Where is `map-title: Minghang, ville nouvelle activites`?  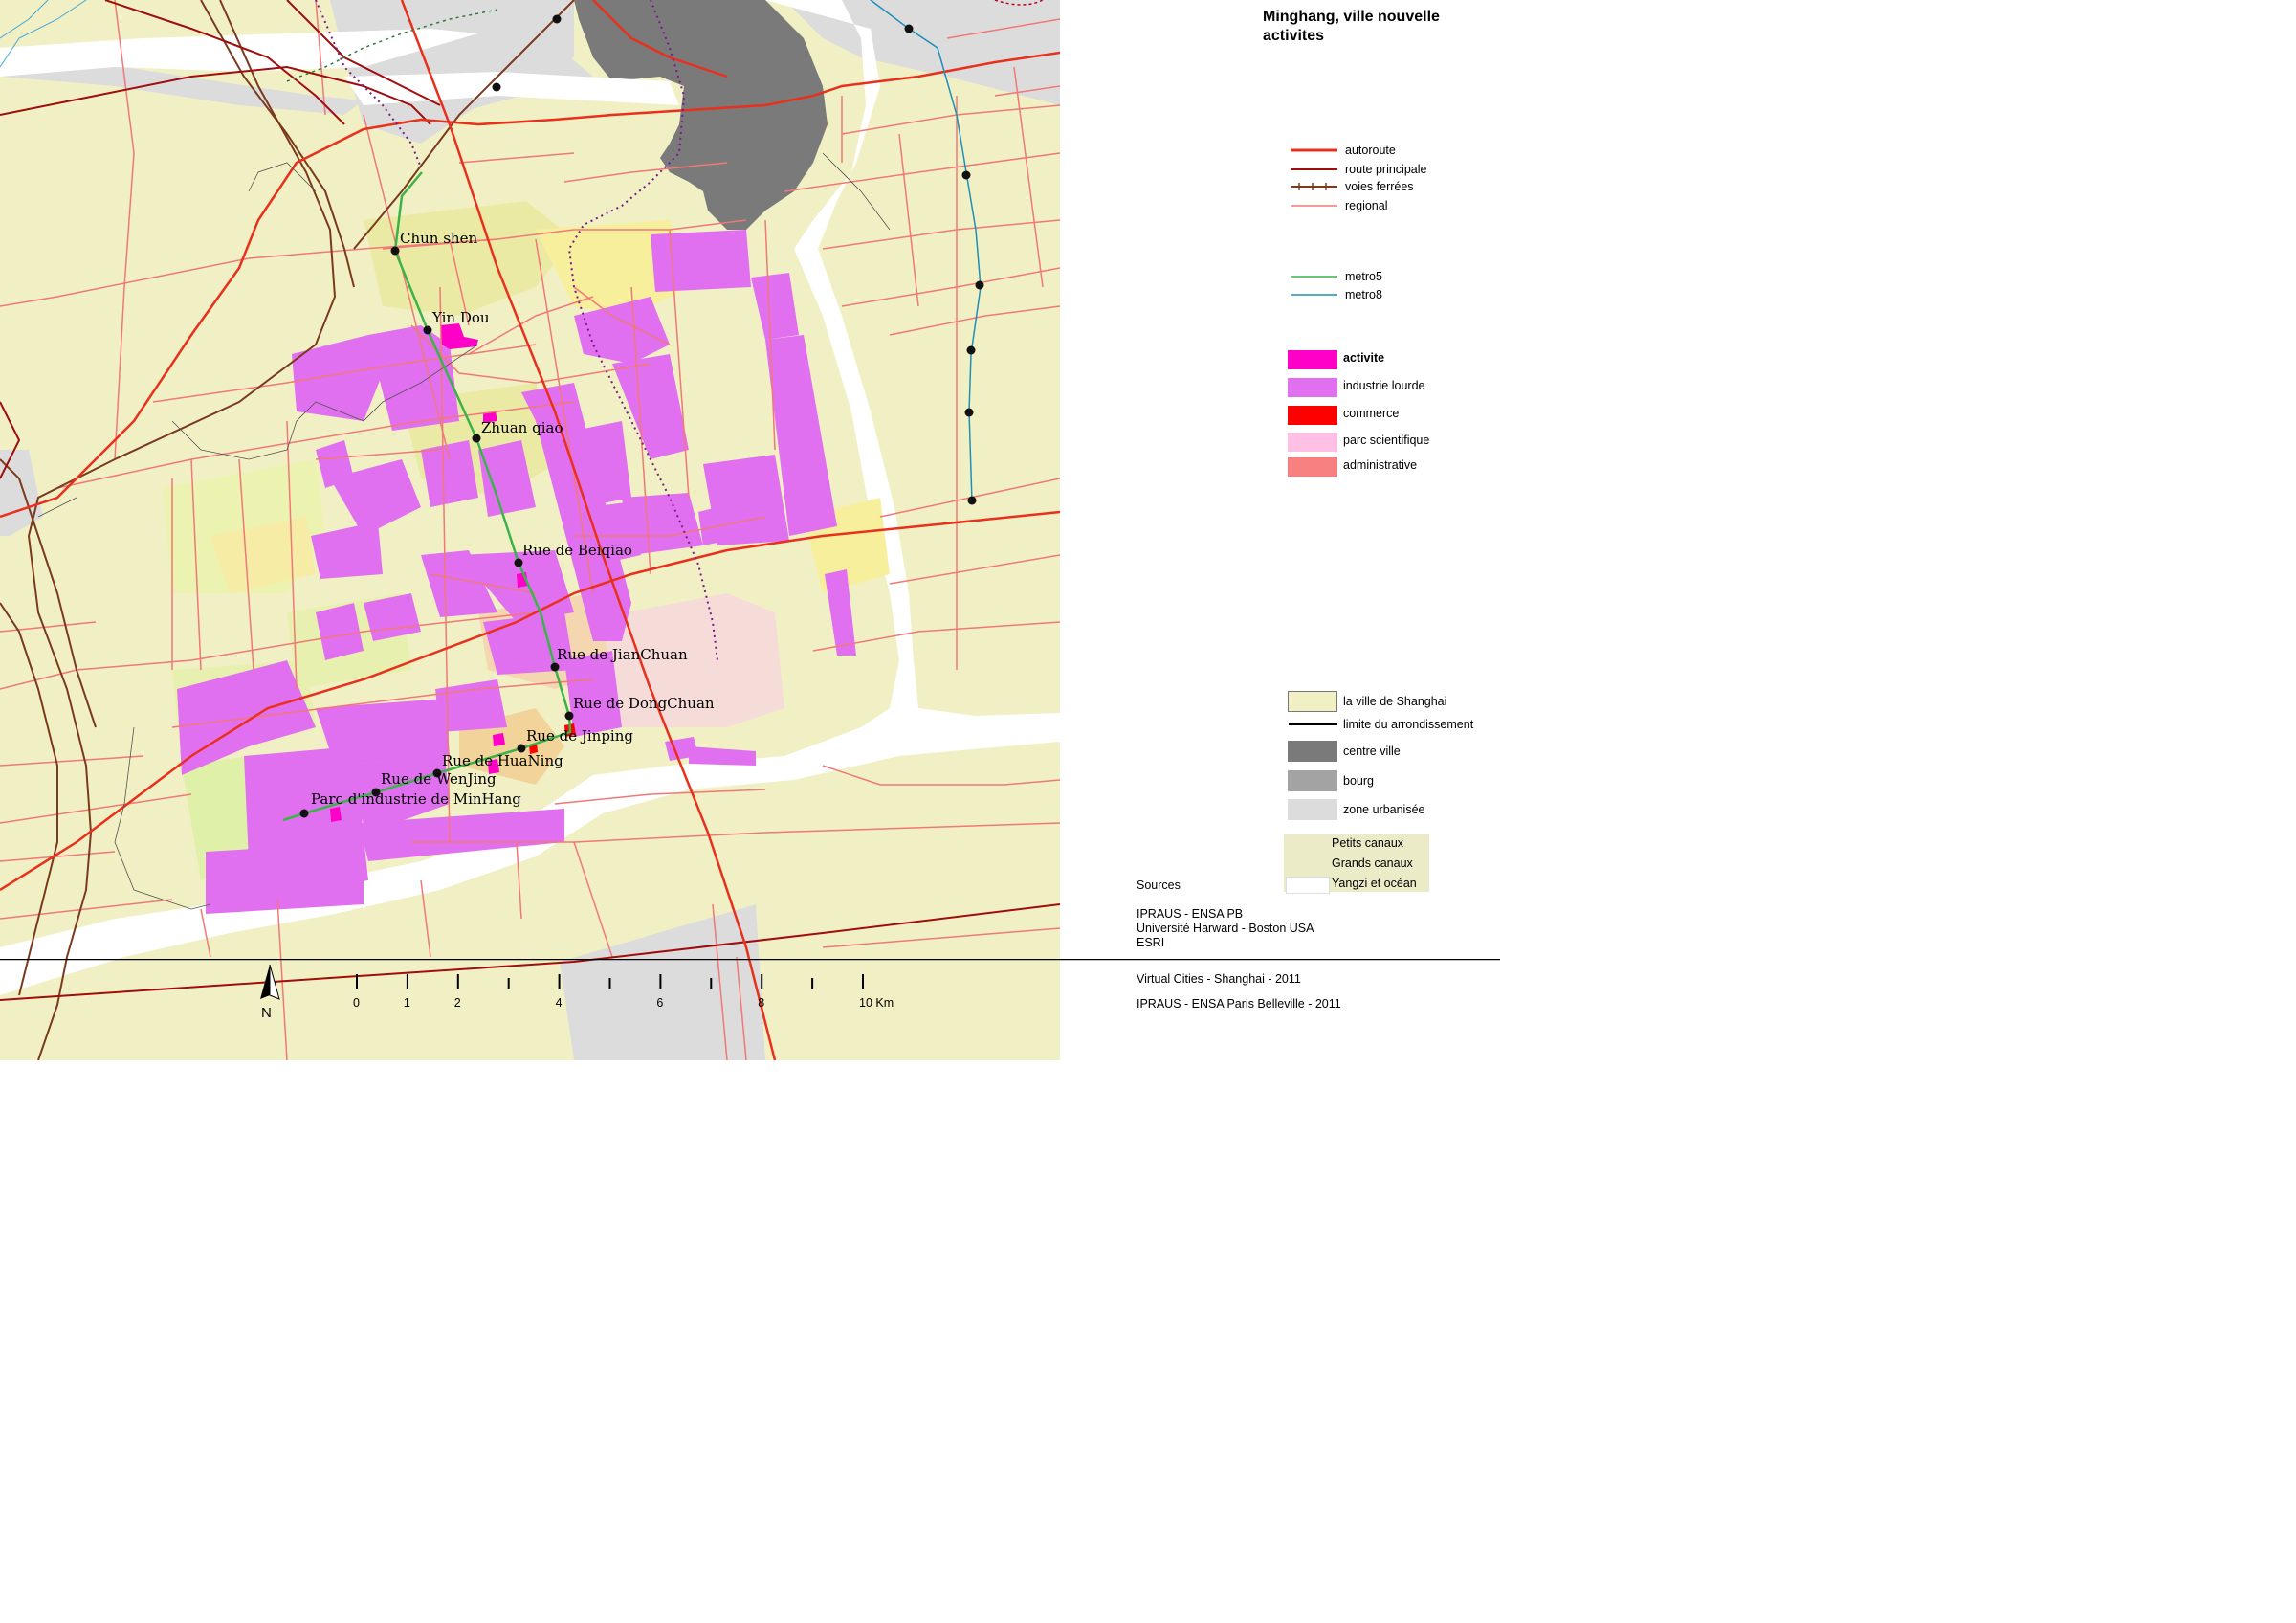 map-title: Minghang, ville nouvelle activites is located at coordinates (1352, 26).